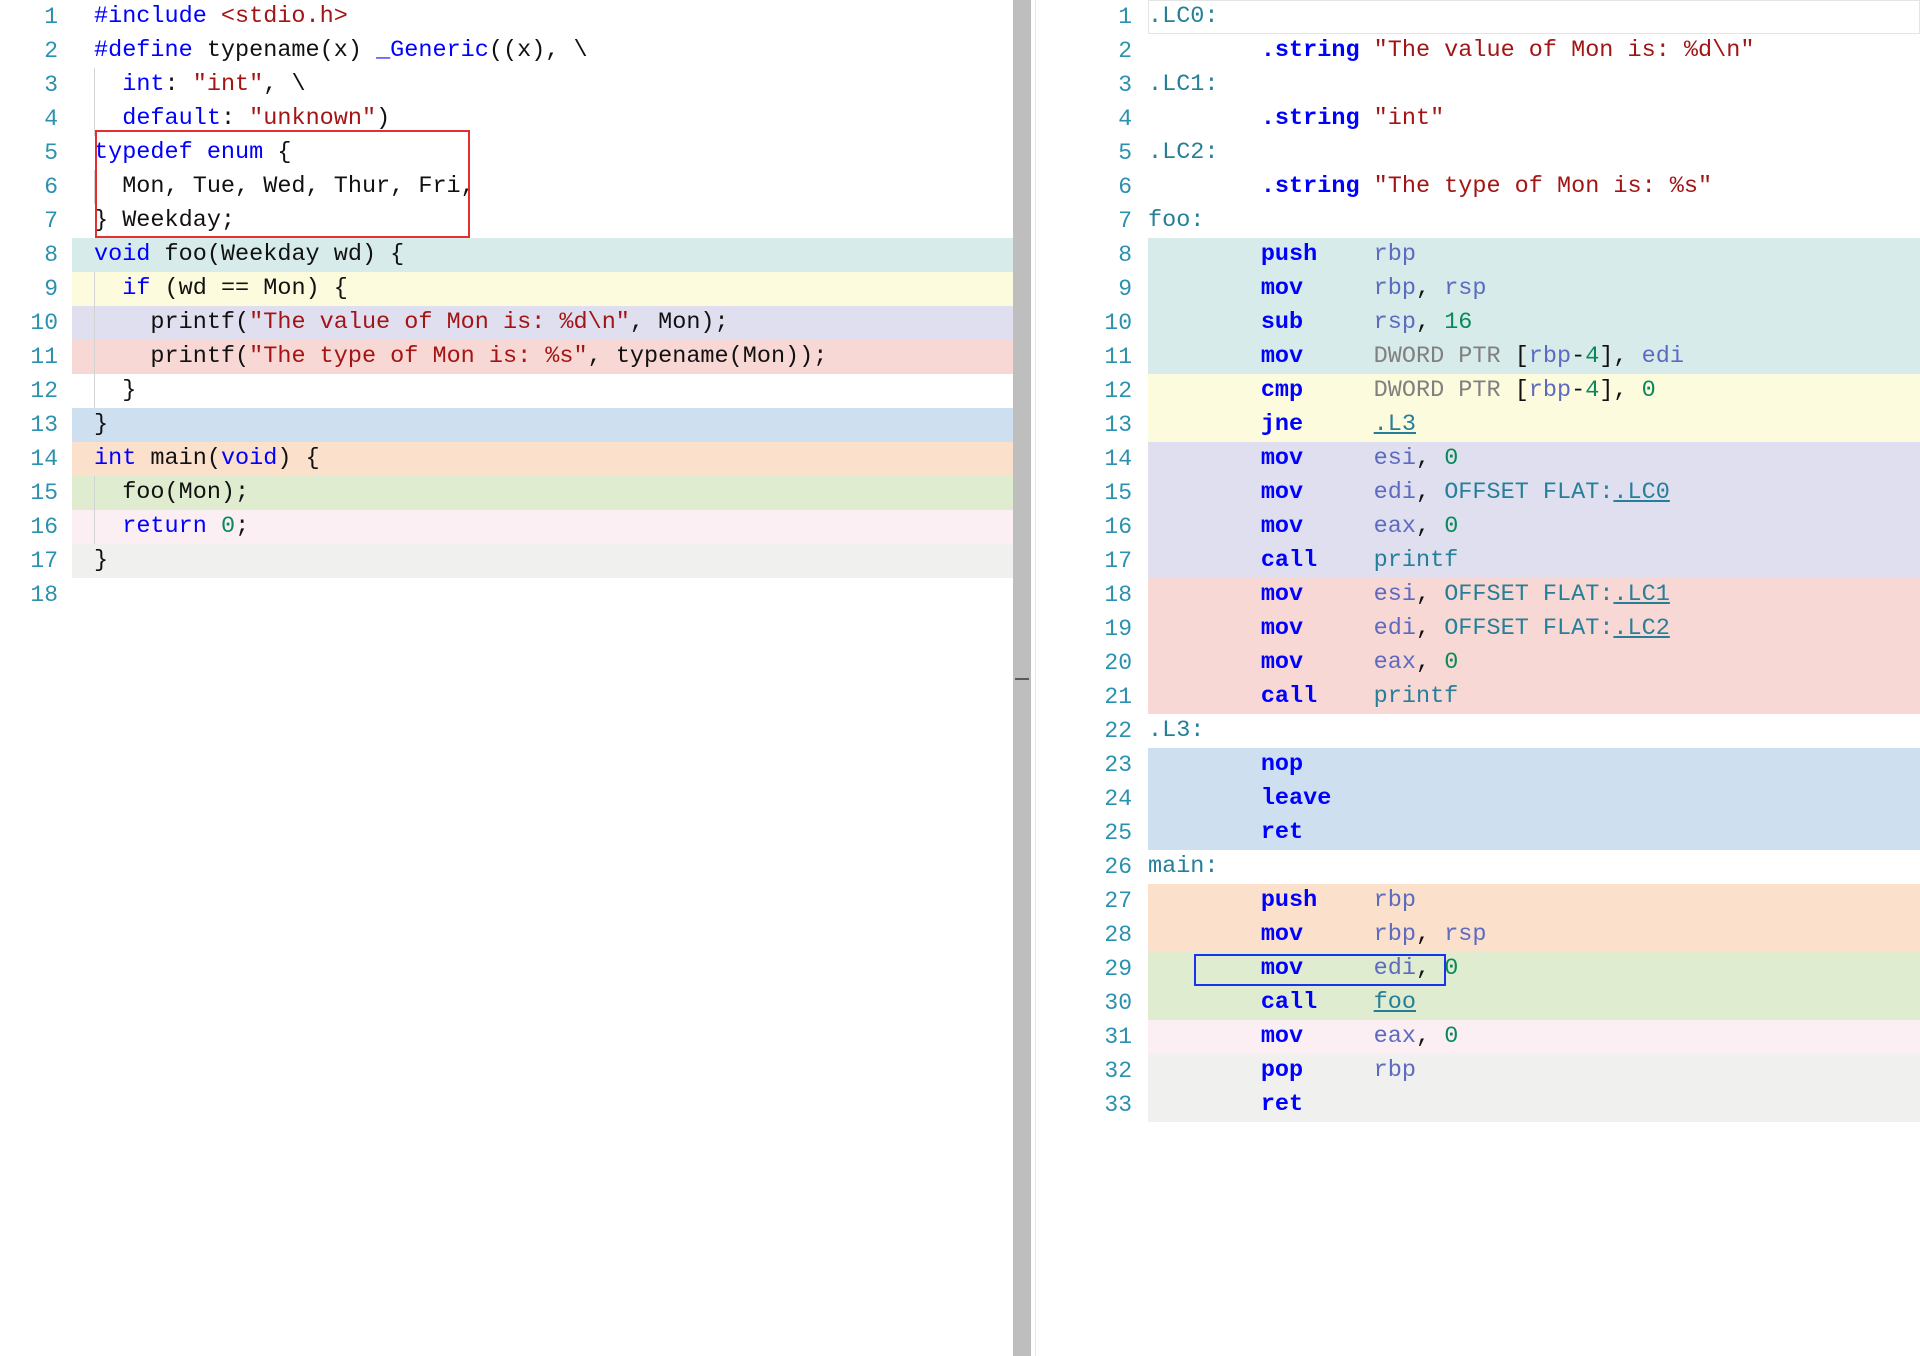  What do you see at coordinates (1534, 459) in the screenshot?
I see `line-content: mov esi, 0` at bounding box center [1534, 459].